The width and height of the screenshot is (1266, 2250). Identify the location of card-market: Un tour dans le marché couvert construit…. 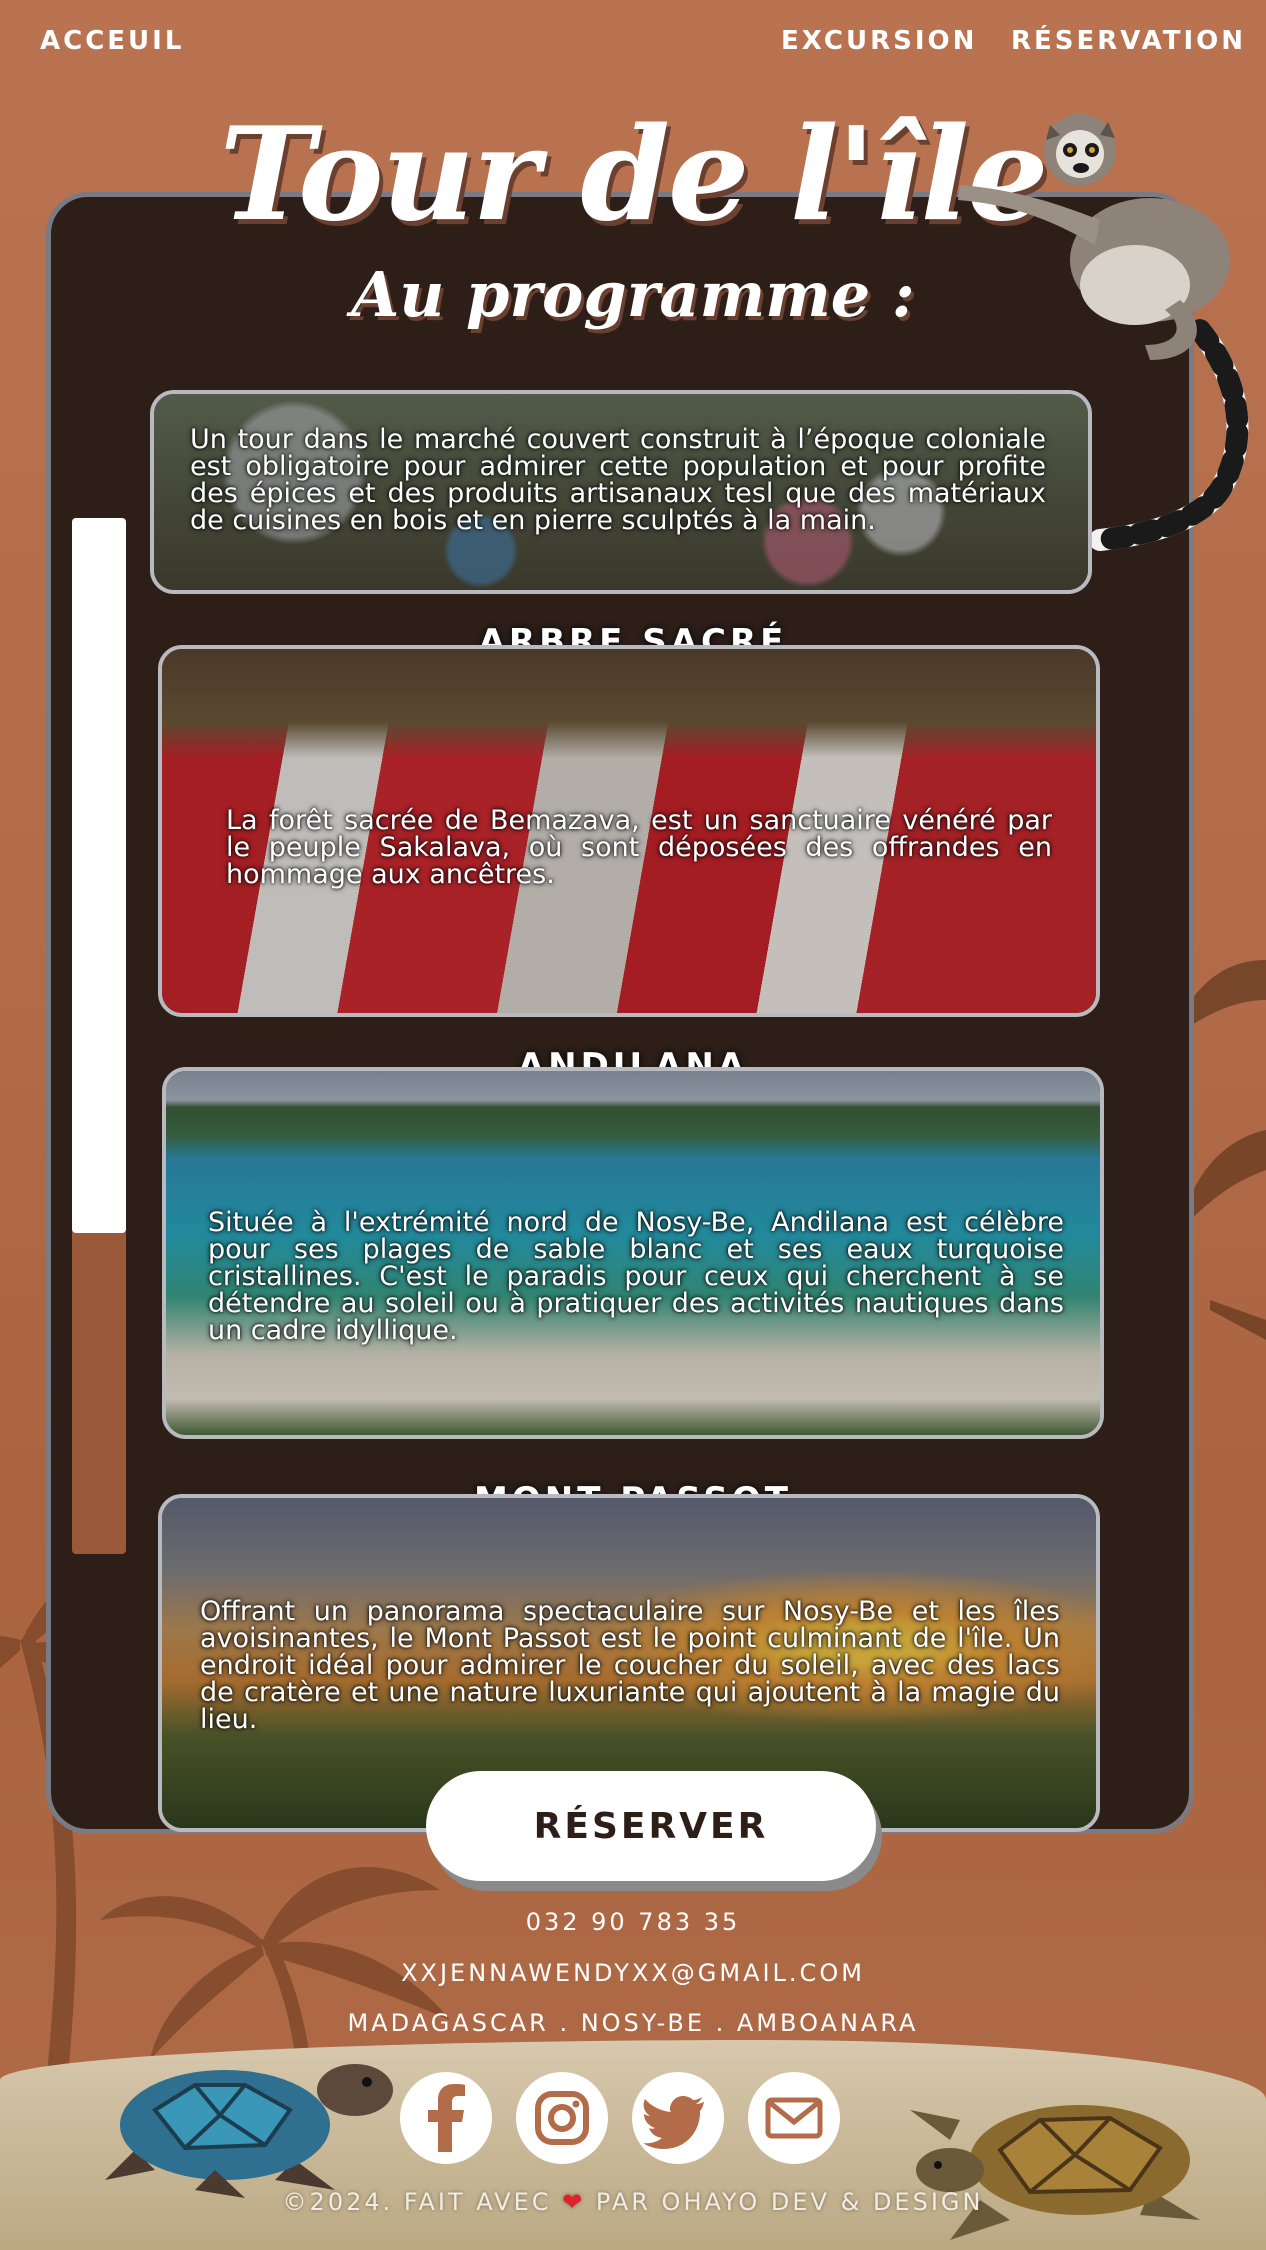
(621, 492).